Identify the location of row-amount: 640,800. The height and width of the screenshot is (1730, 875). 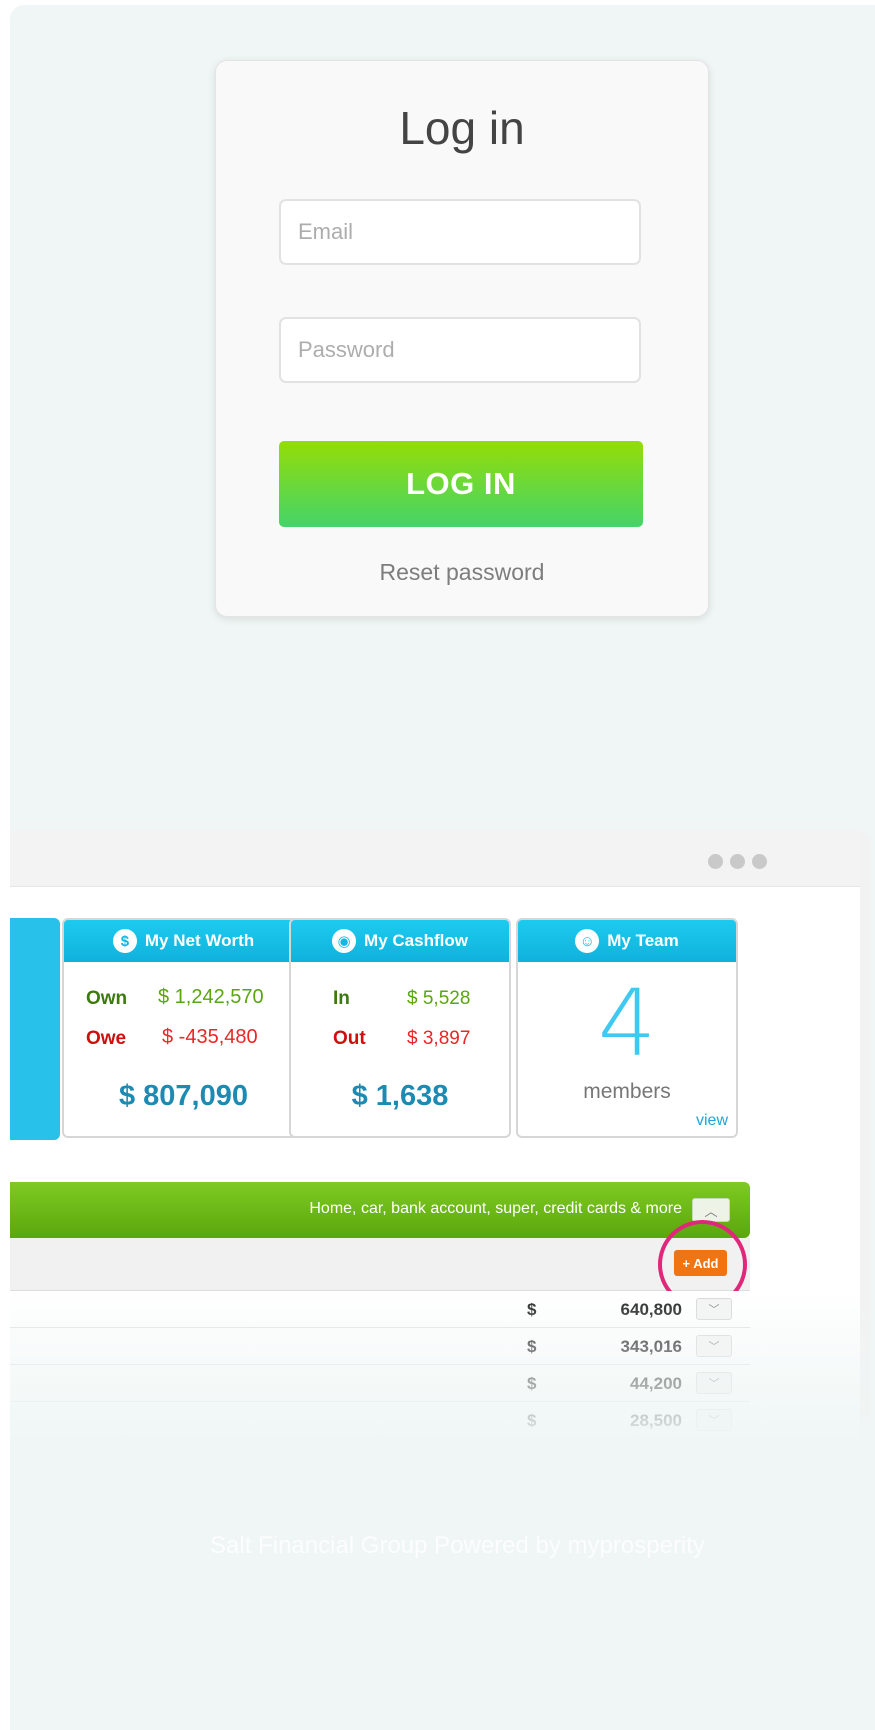
(651, 1309).